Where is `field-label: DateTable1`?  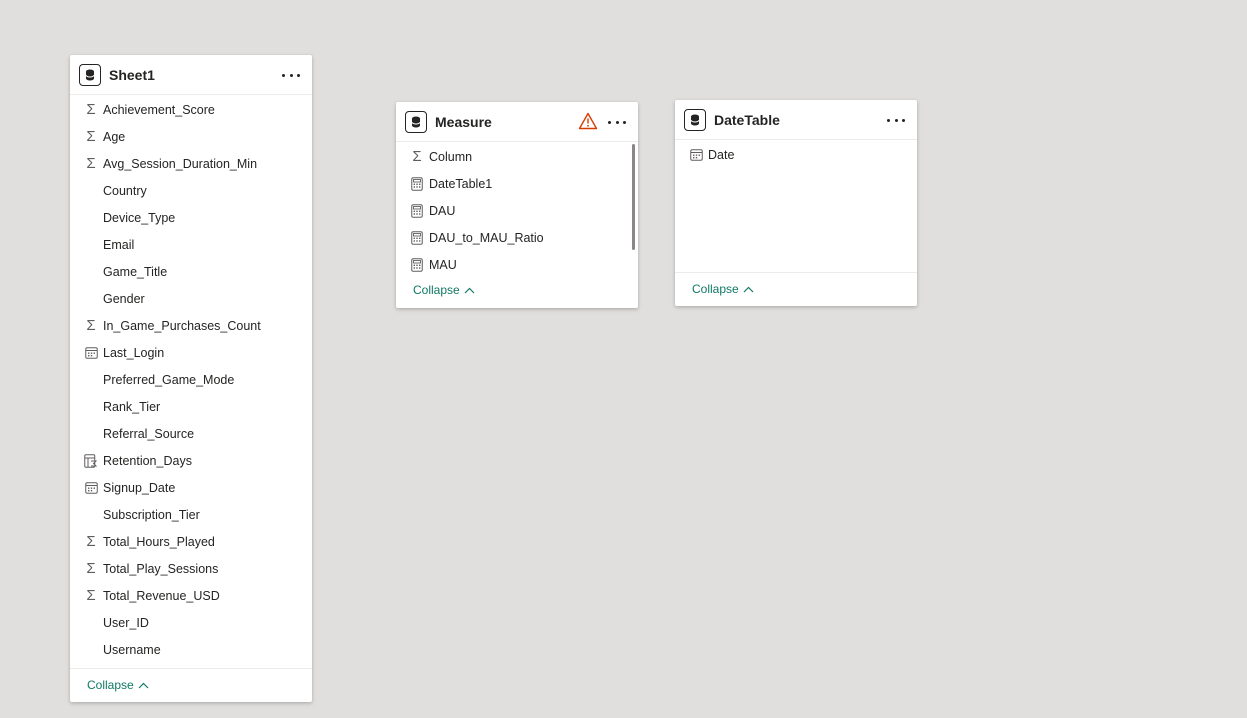
field-label: DateTable1 is located at coordinates (461, 183).